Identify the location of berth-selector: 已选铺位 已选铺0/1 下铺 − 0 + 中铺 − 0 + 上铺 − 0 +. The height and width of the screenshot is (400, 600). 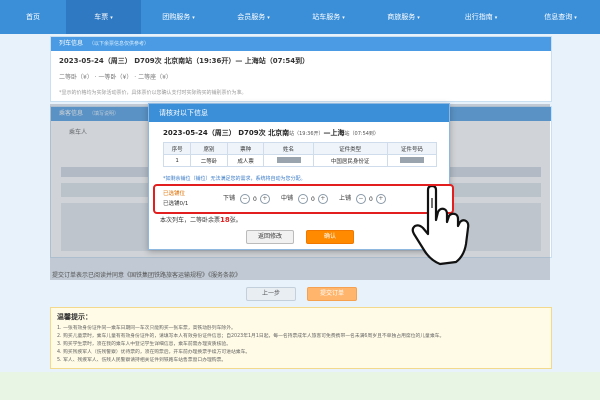
(303, 199).